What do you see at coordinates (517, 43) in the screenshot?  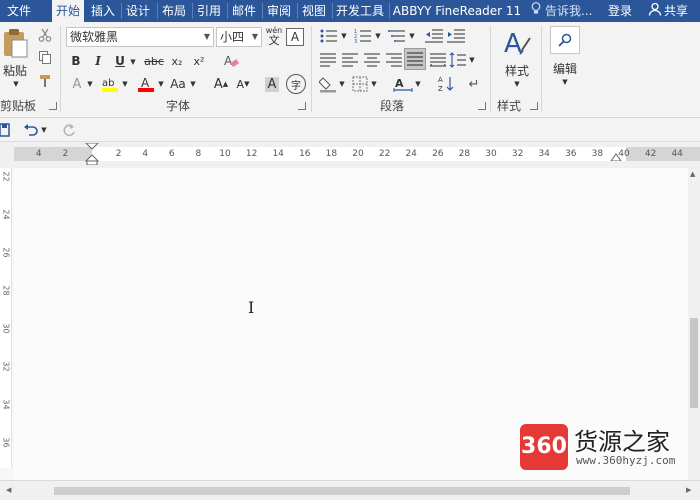 I see `styles-icon: A` at bounding box center [517, 43].